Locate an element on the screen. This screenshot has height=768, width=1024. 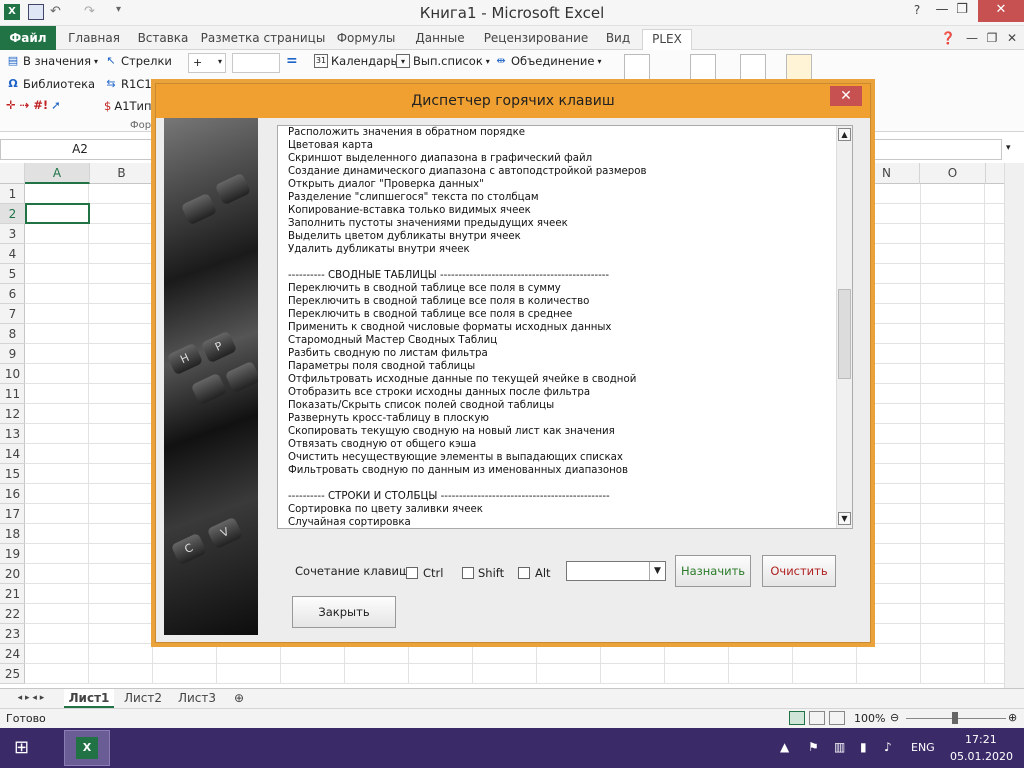
tab-view: Вид is located at coordinates (618, 39).